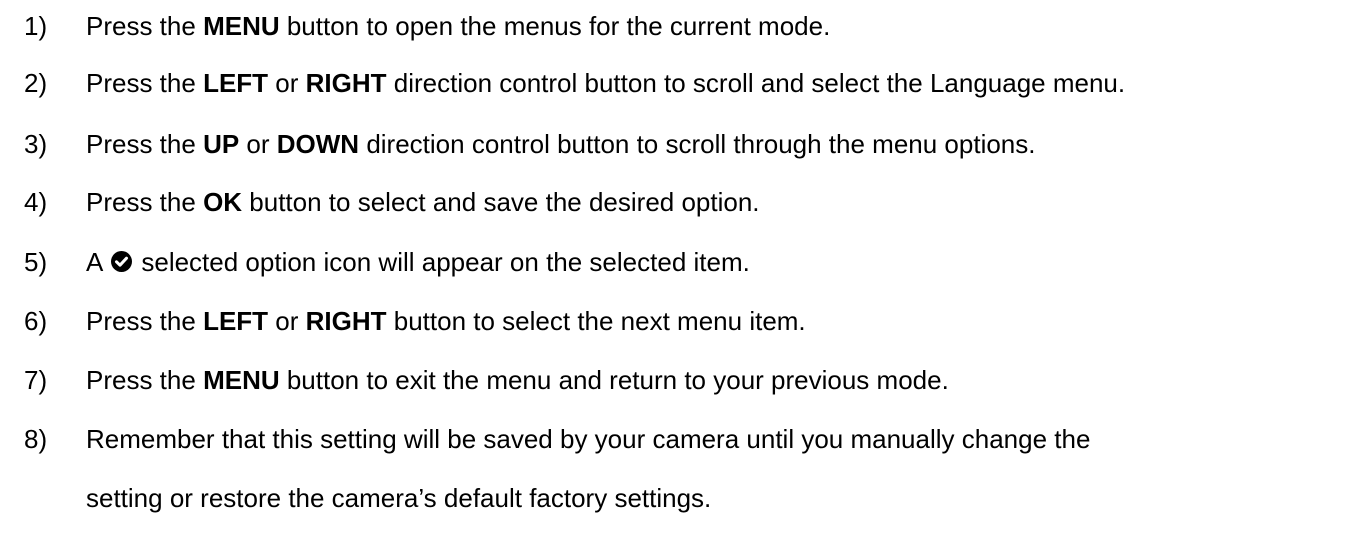 Image resolution: width=1364 pixels, height=541 pixels. What do you see at coordinates (98, 262) in the screenshot?
I see `step-text-part: A` at bounding box center [98, 262].